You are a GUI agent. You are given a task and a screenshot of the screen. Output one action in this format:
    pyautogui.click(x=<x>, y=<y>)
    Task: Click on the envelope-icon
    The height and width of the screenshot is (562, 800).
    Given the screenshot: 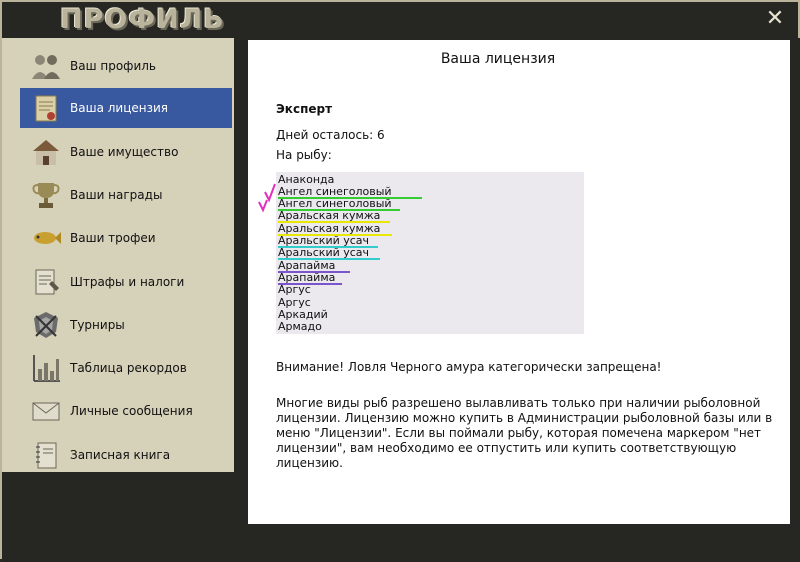 What is the action you would take?
    pyautogui.click(x=46, y=411)
    